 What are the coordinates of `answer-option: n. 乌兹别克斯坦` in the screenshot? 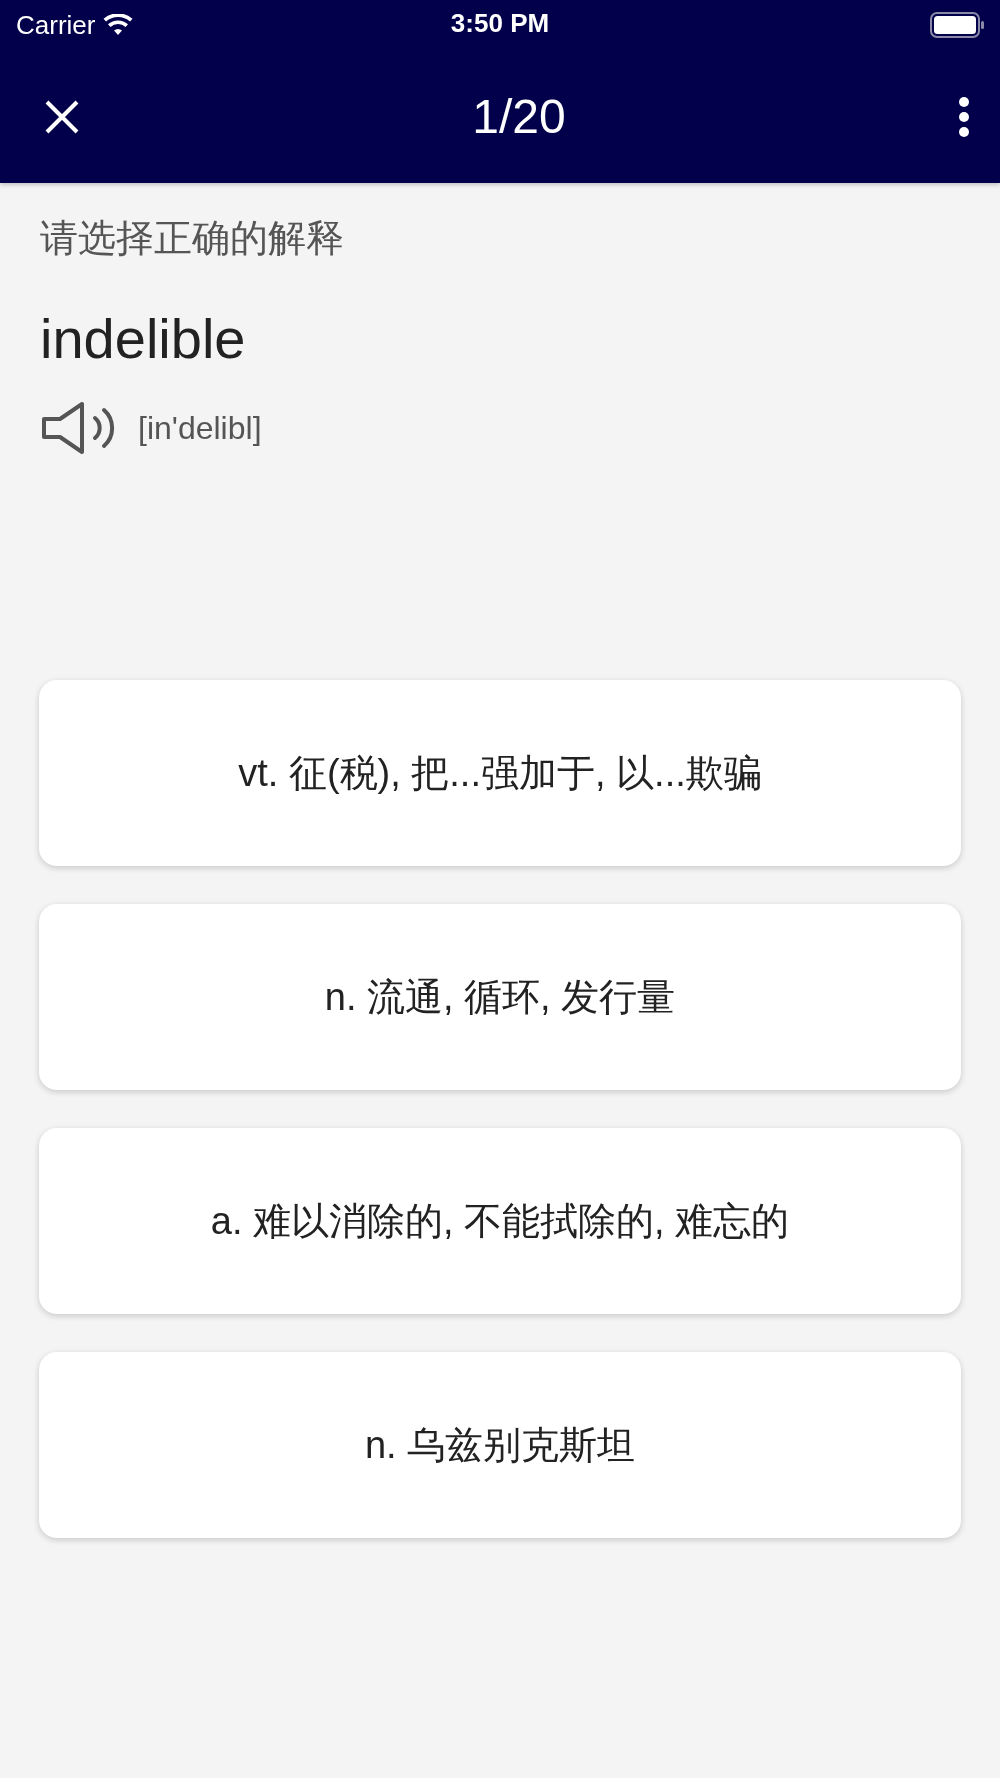 It's located at (500, 1445).